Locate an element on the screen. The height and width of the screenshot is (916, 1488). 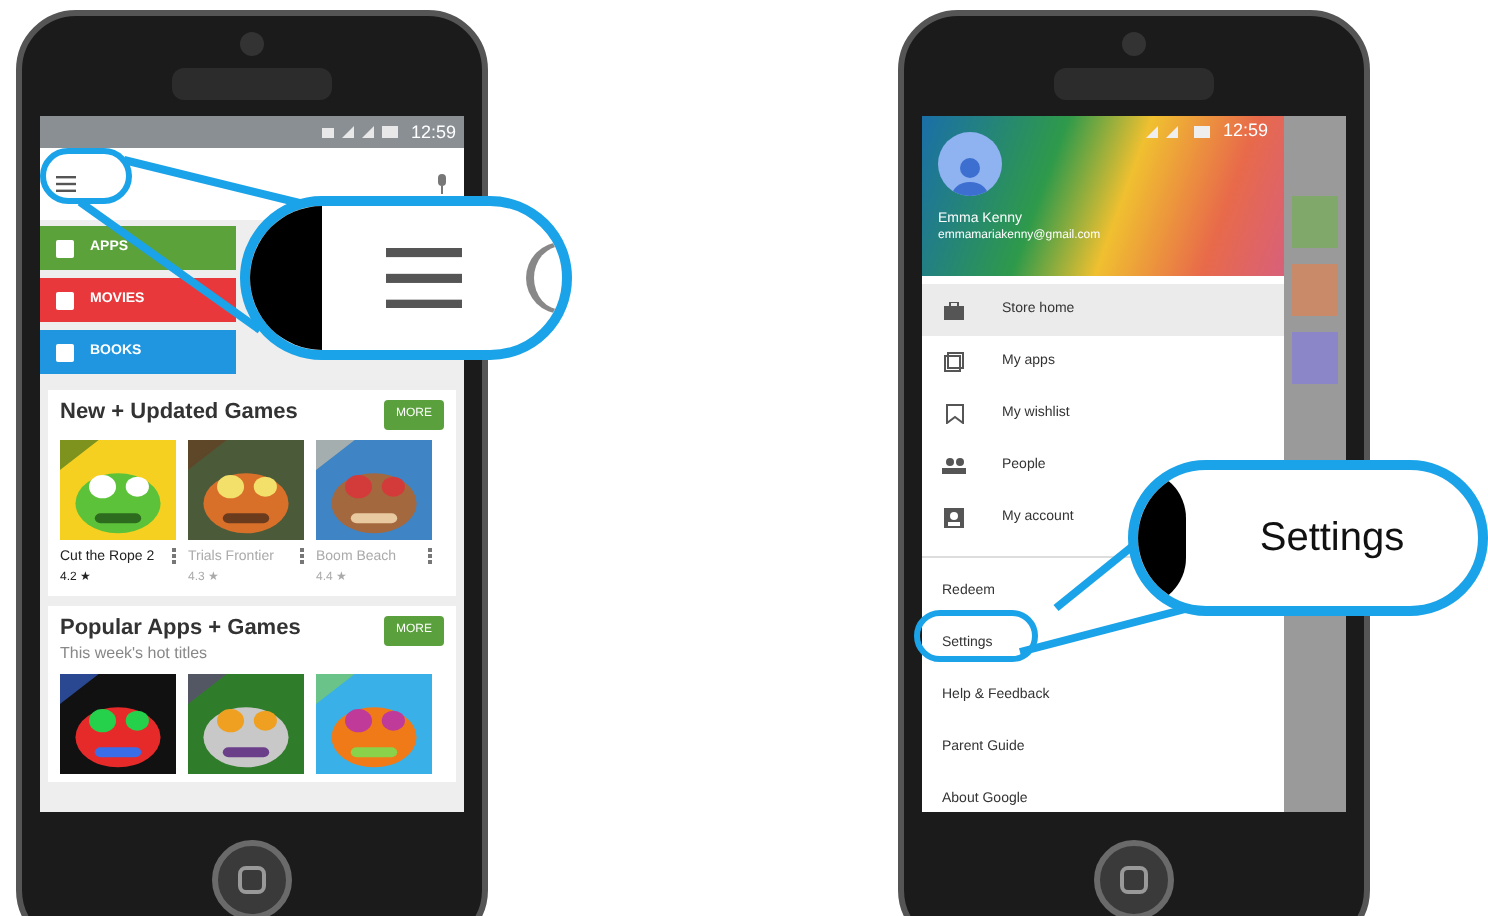
section-subtitle: This week's hot titles is located at coordinates (135, 653).